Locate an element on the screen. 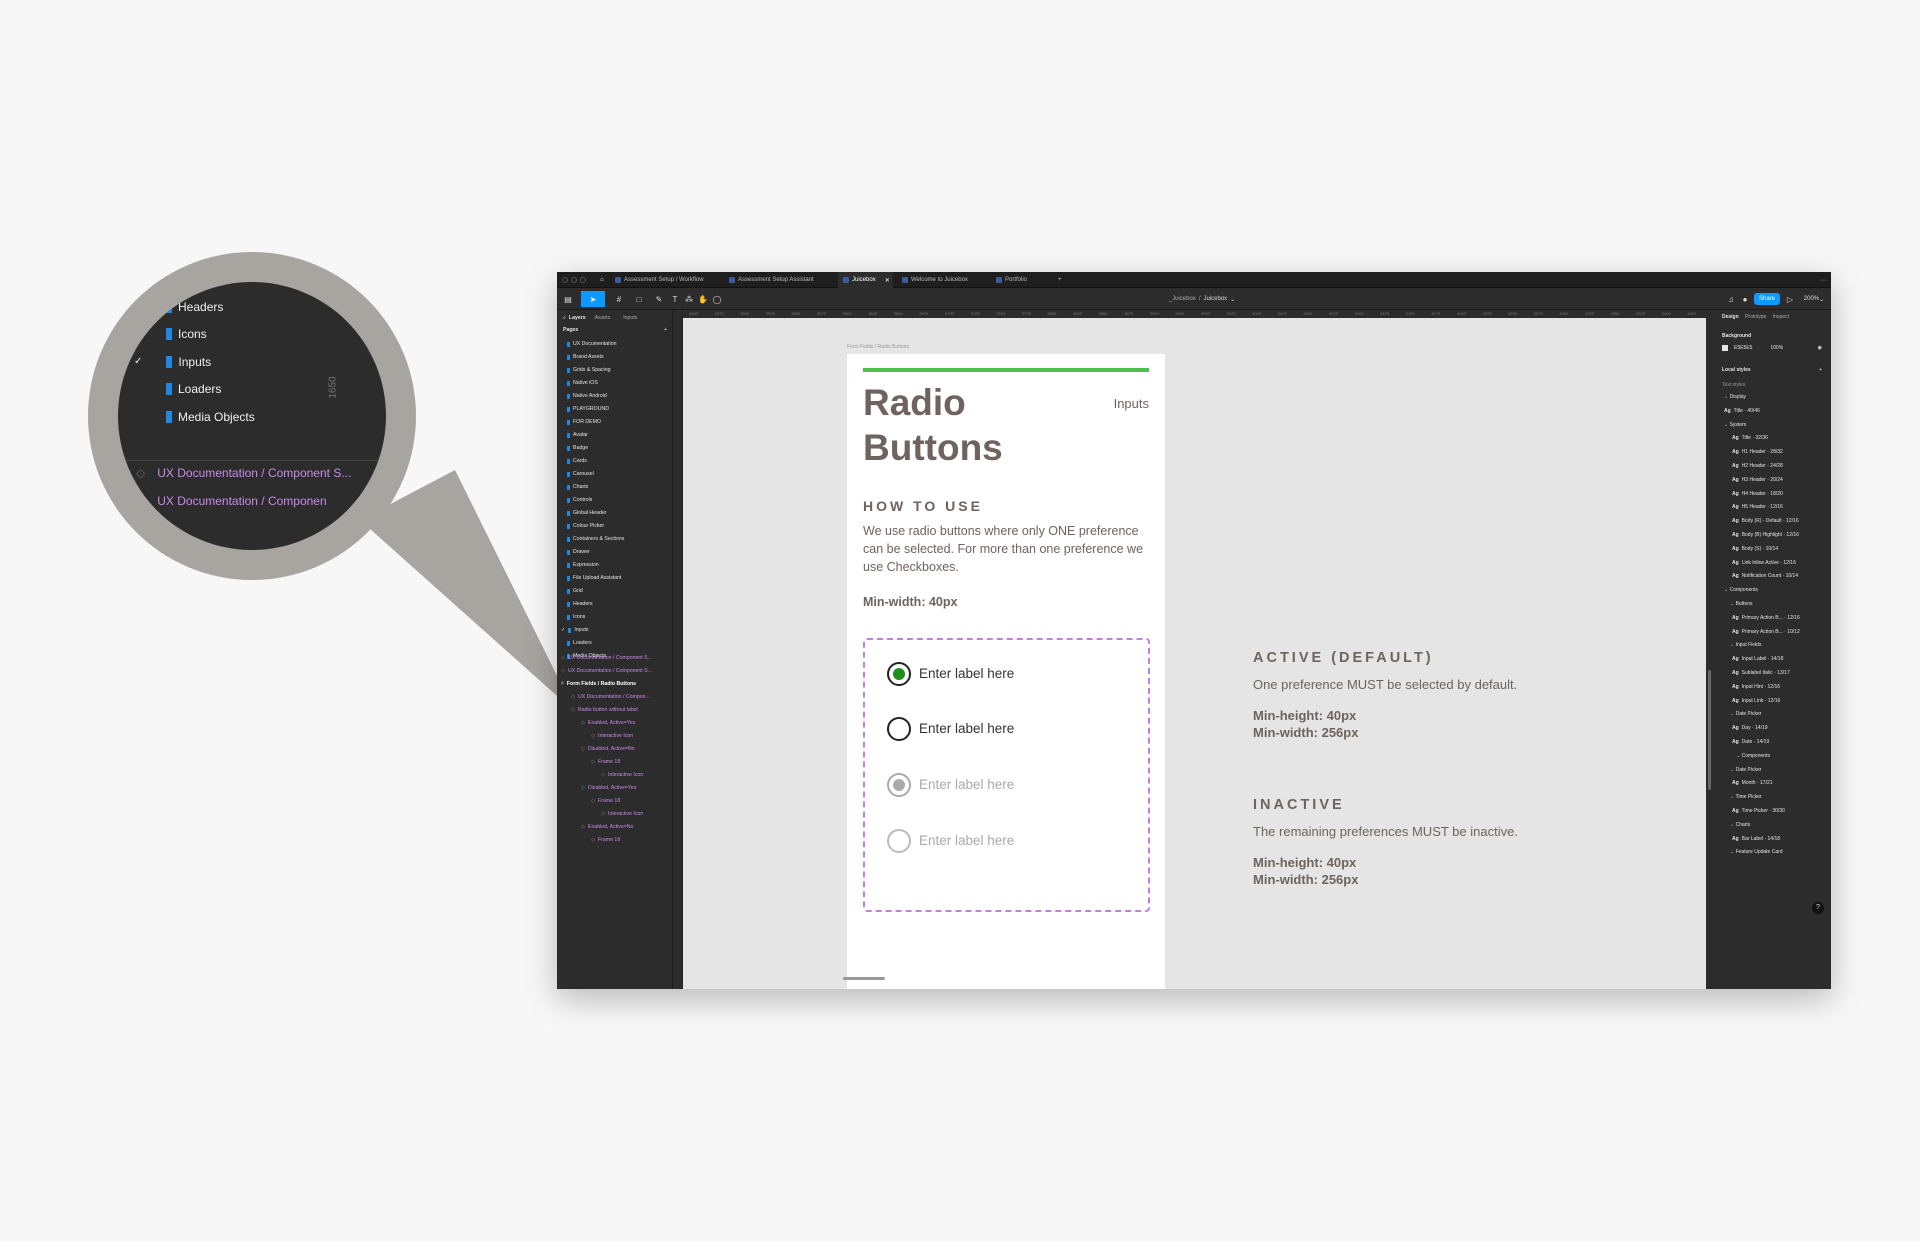 The height and width of the screenshot is (1241, 1920). text-style-item: Ag H5 Header · 12/16 is located at coordinates (1757, 507).